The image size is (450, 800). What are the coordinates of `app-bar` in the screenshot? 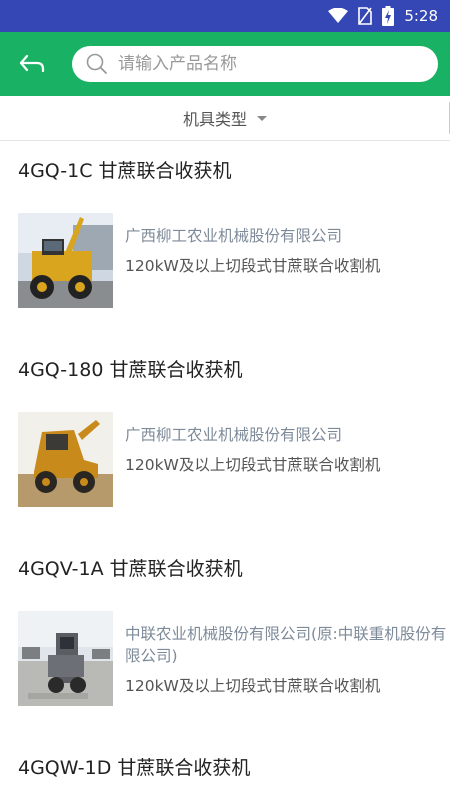 It's located at (225, 64).